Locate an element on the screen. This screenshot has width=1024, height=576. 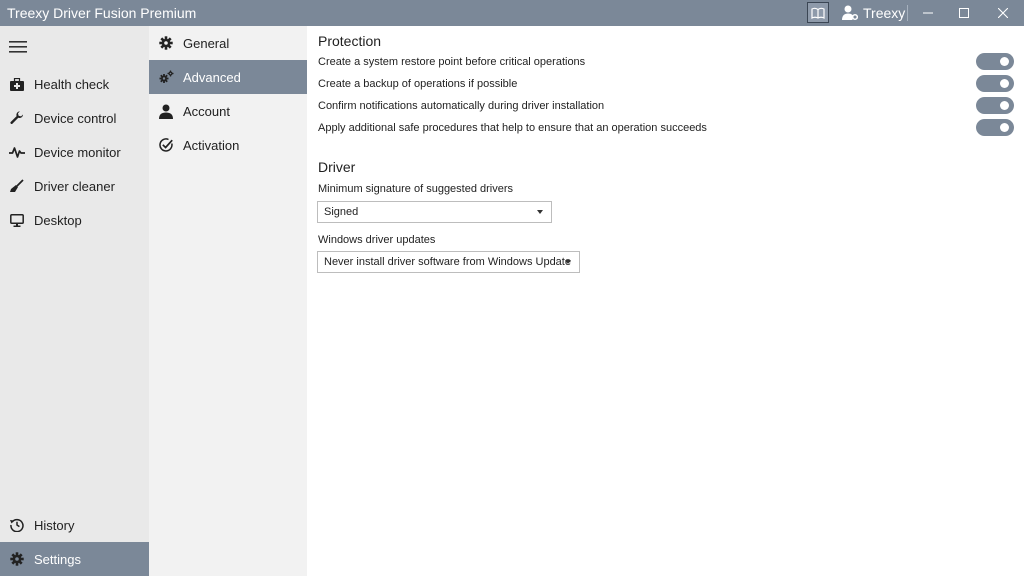
hamburger-menu-icon is located at coordinates (18, 47).